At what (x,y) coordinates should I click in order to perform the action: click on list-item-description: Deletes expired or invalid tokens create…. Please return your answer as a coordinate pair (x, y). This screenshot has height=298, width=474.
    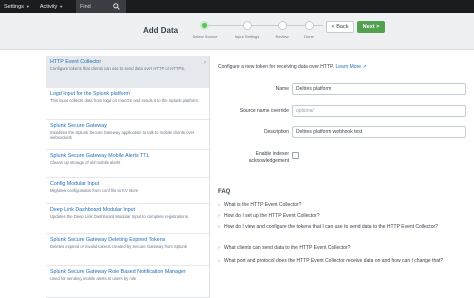
    Looking at the image, I should click on (118, 246).